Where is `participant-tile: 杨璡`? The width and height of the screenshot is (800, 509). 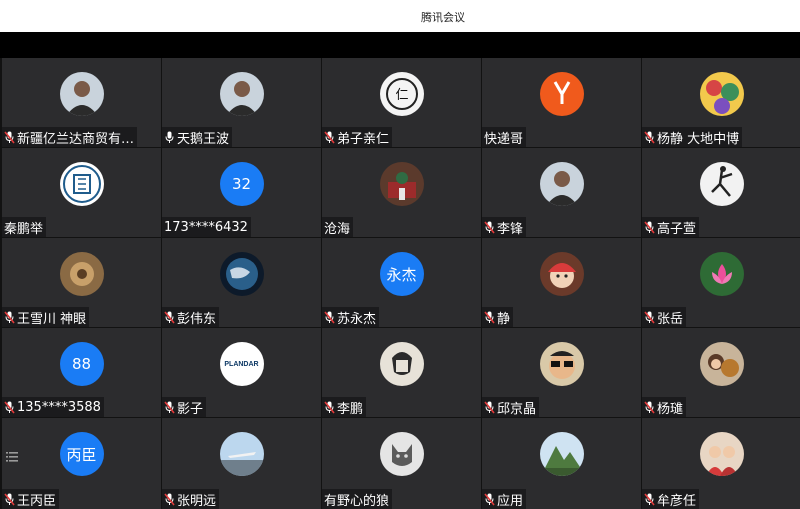 participant-tile: 杨璡 is located at coordinates (721, 372).